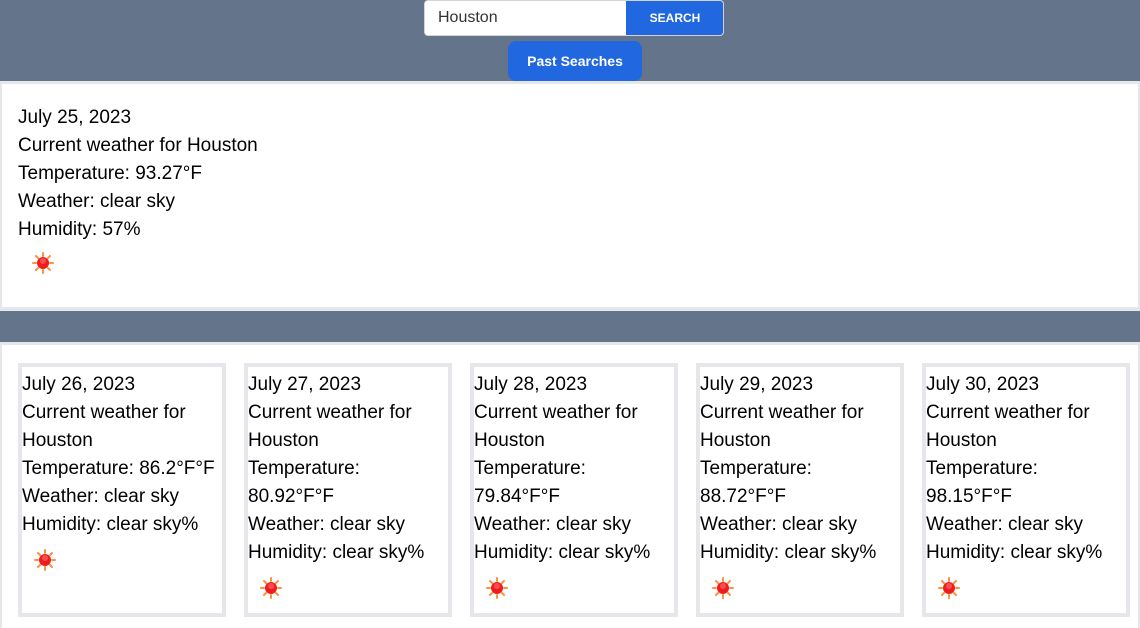  I want to click on current-weather: Weather: clear sky, so click(96, 201).